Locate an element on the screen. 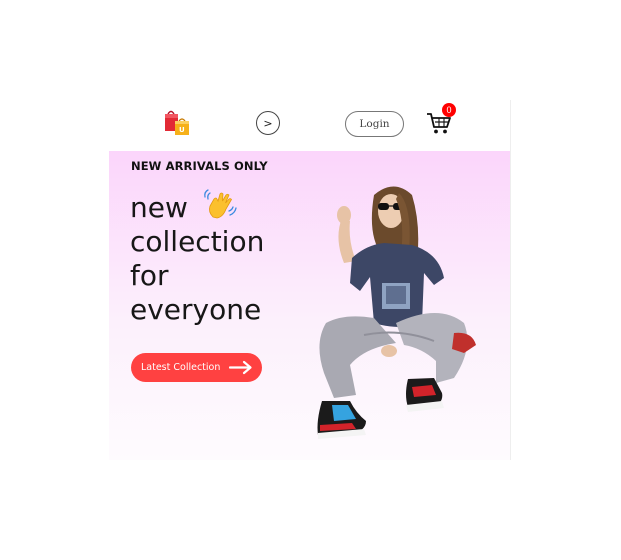 Image resolution: width=621 pixels, height=560 pixels. cart-count-badge: 0 is located at coordinates (449, 110).